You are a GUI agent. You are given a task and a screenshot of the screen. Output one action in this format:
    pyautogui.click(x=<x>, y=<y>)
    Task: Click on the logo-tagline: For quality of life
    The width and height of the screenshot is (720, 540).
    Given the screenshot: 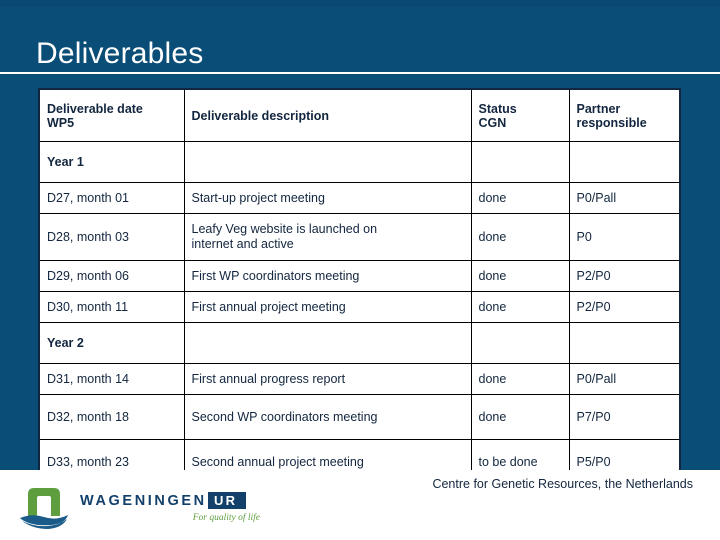 What is the action you would take?
    pyautogui.click(x=226, y=518)
    